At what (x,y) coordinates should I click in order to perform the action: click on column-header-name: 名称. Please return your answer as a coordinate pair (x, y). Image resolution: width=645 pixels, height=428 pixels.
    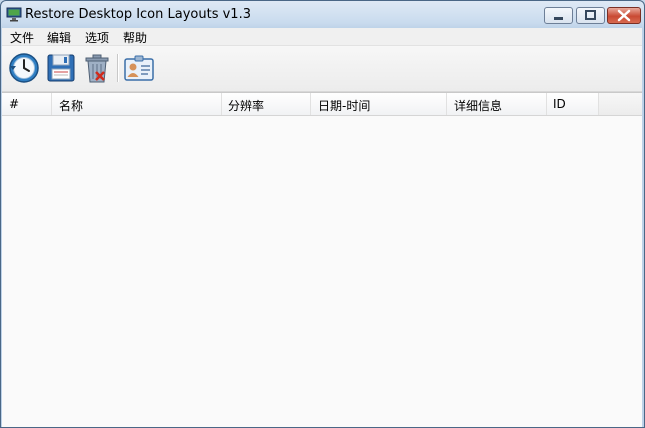
    Looking at the image, I should click on (137, 104).